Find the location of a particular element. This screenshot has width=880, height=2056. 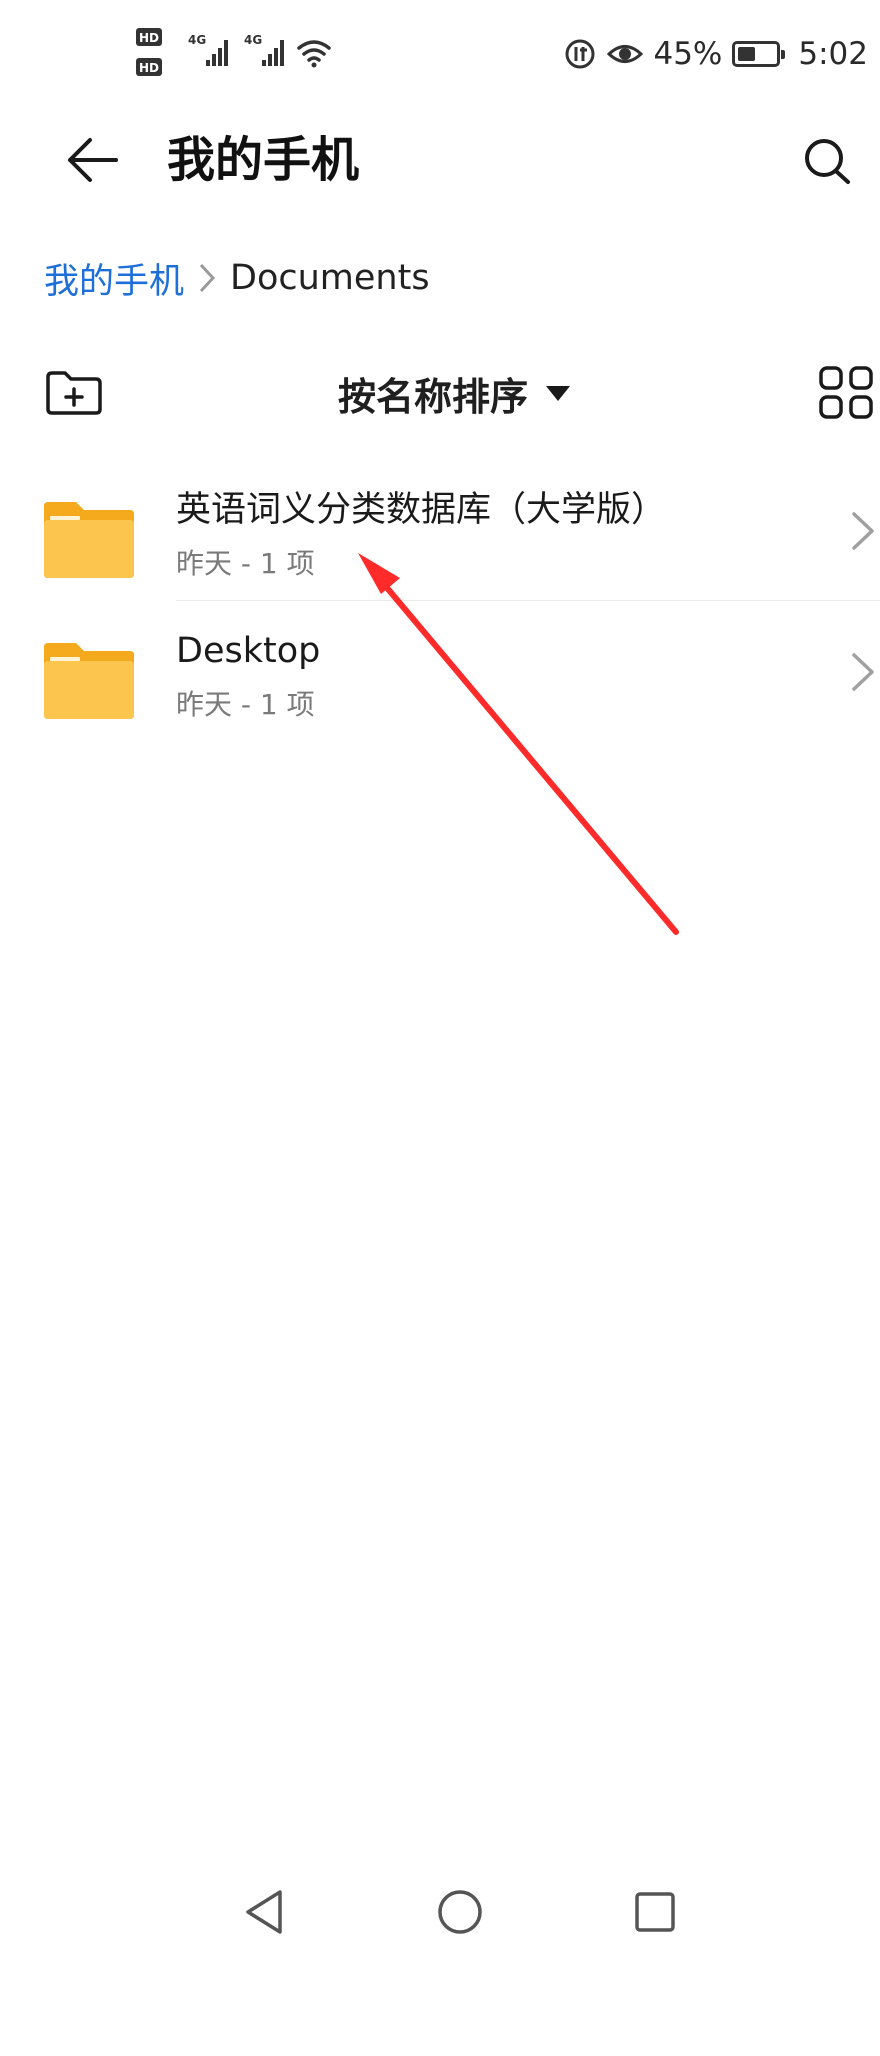

nav-home-icon is located at coordinates (460, 1912).